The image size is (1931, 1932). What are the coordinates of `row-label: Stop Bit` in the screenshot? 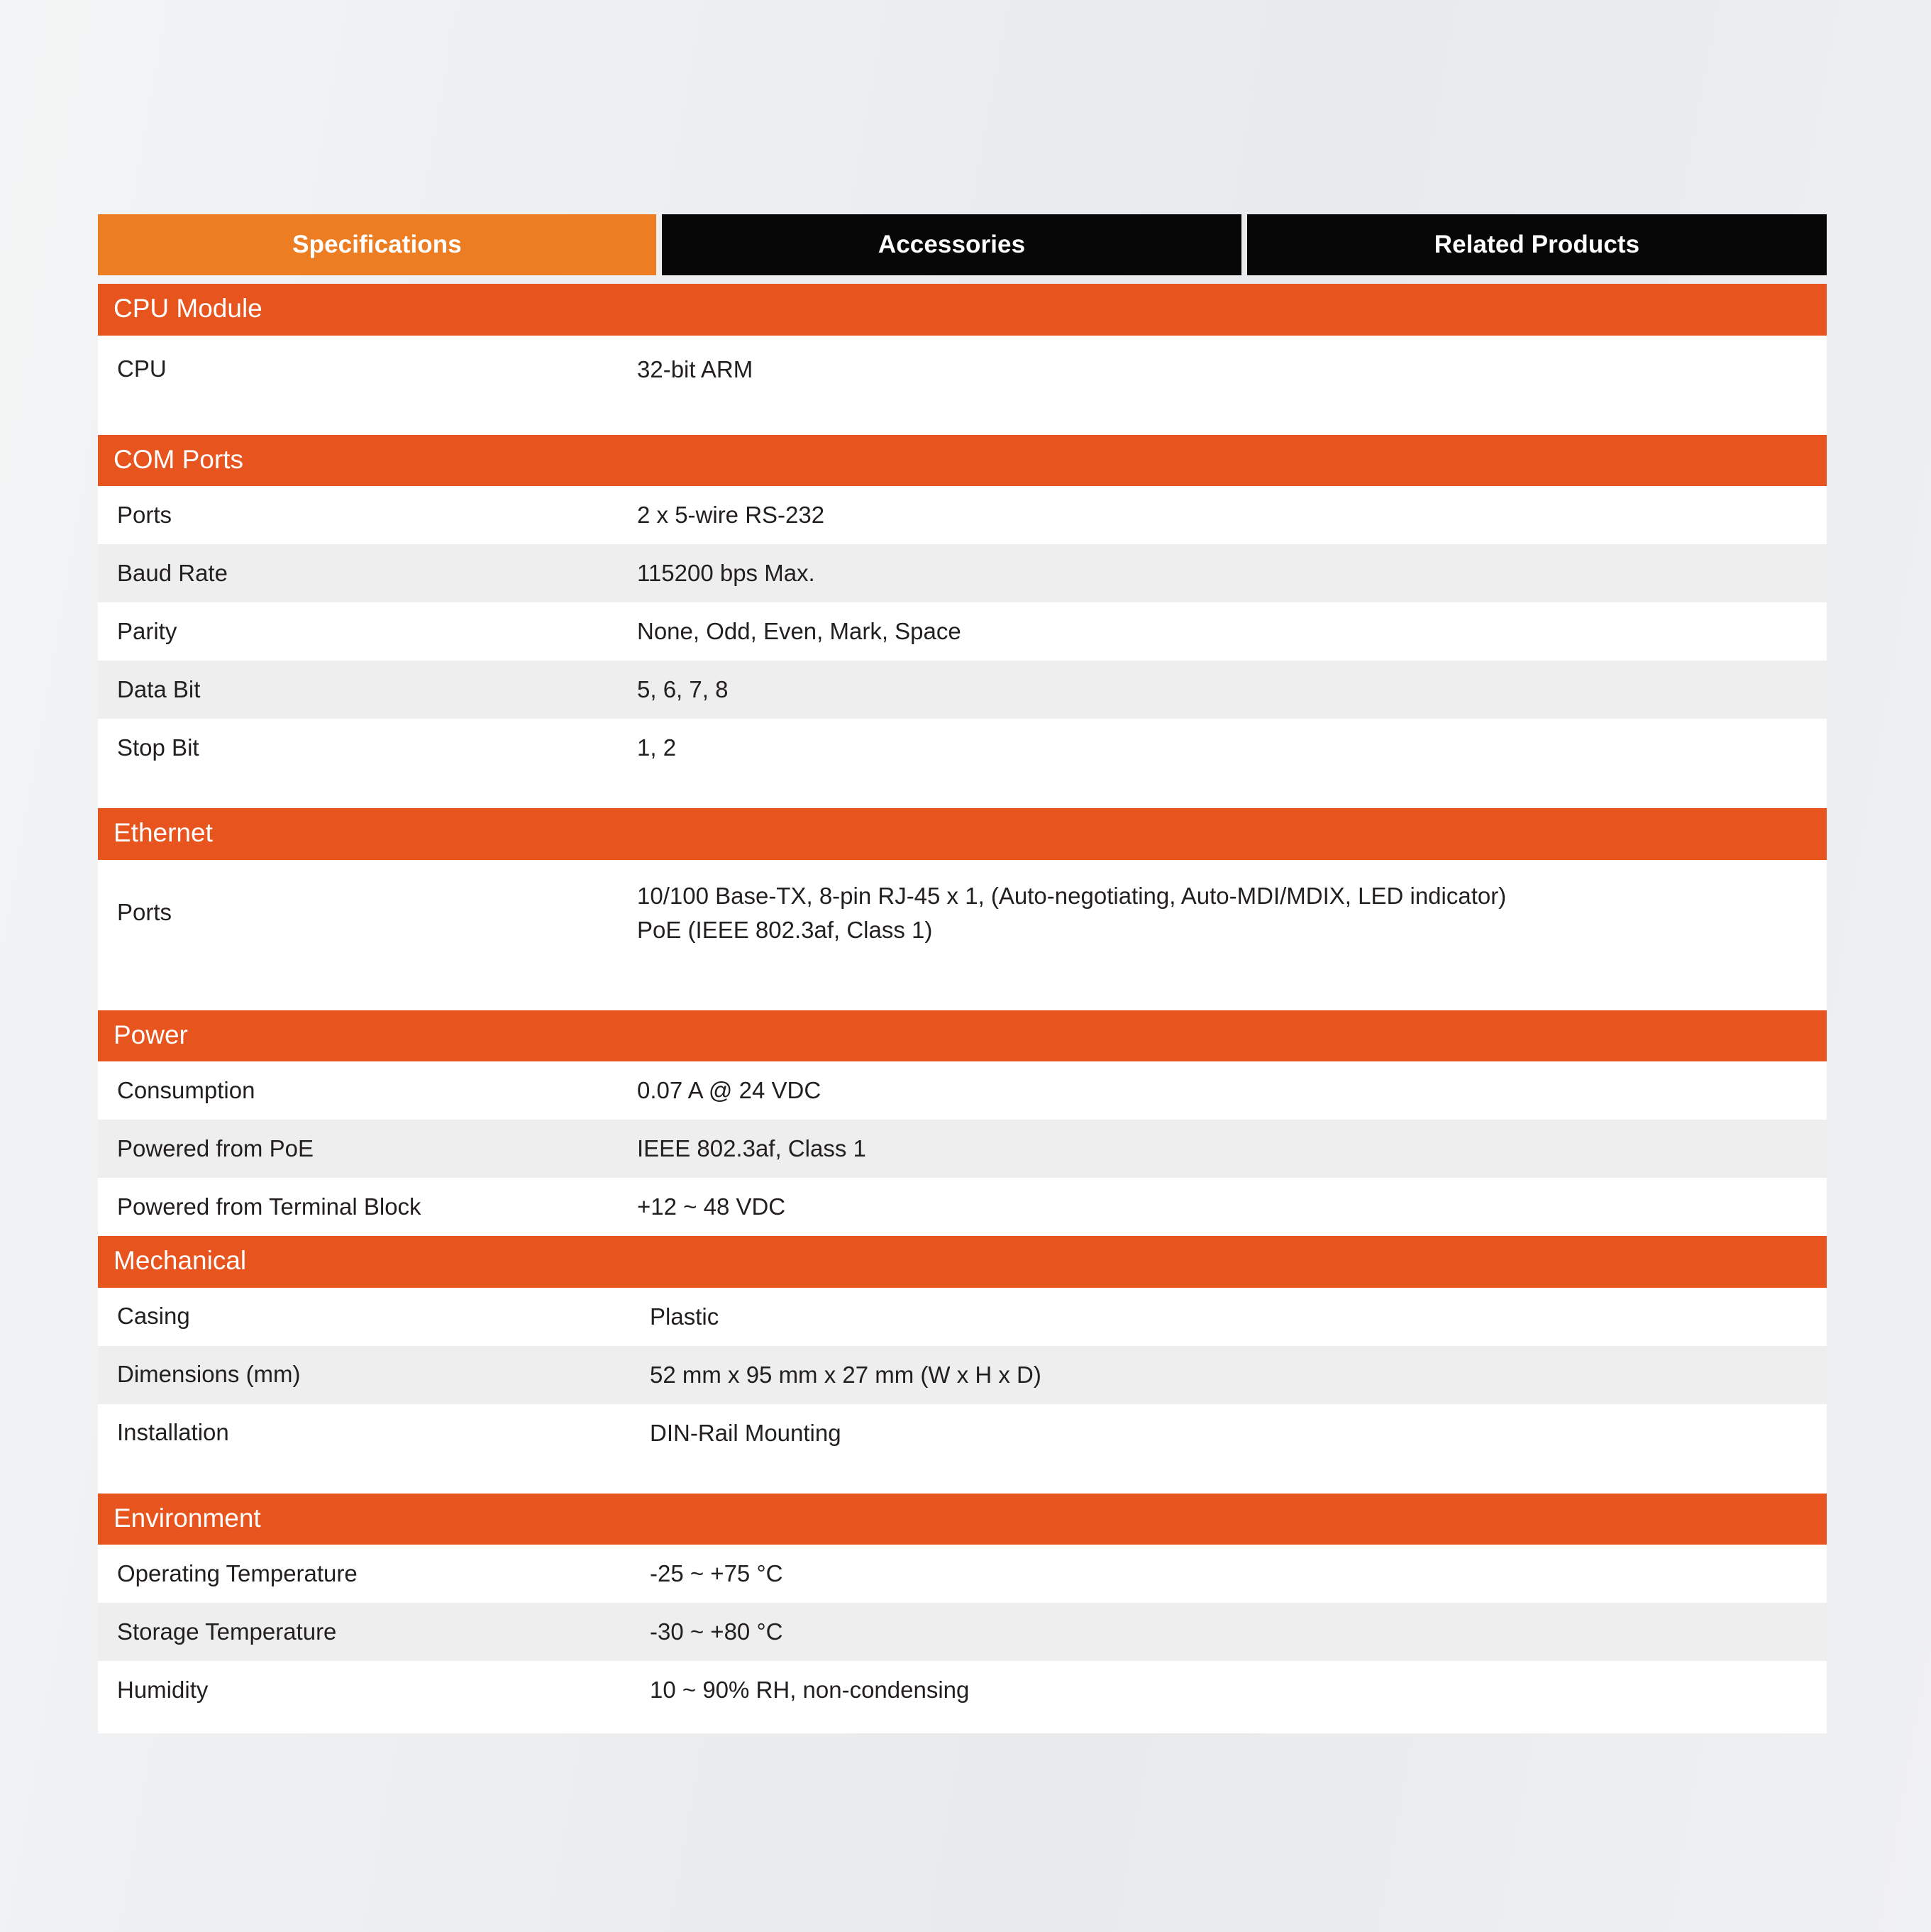 It's located at (158, 748).